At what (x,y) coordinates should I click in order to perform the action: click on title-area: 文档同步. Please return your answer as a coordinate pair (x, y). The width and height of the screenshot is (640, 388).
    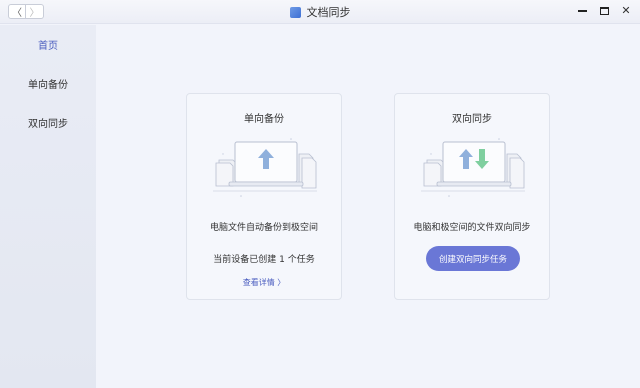
    Looking at the image, I should click on (320, 12).